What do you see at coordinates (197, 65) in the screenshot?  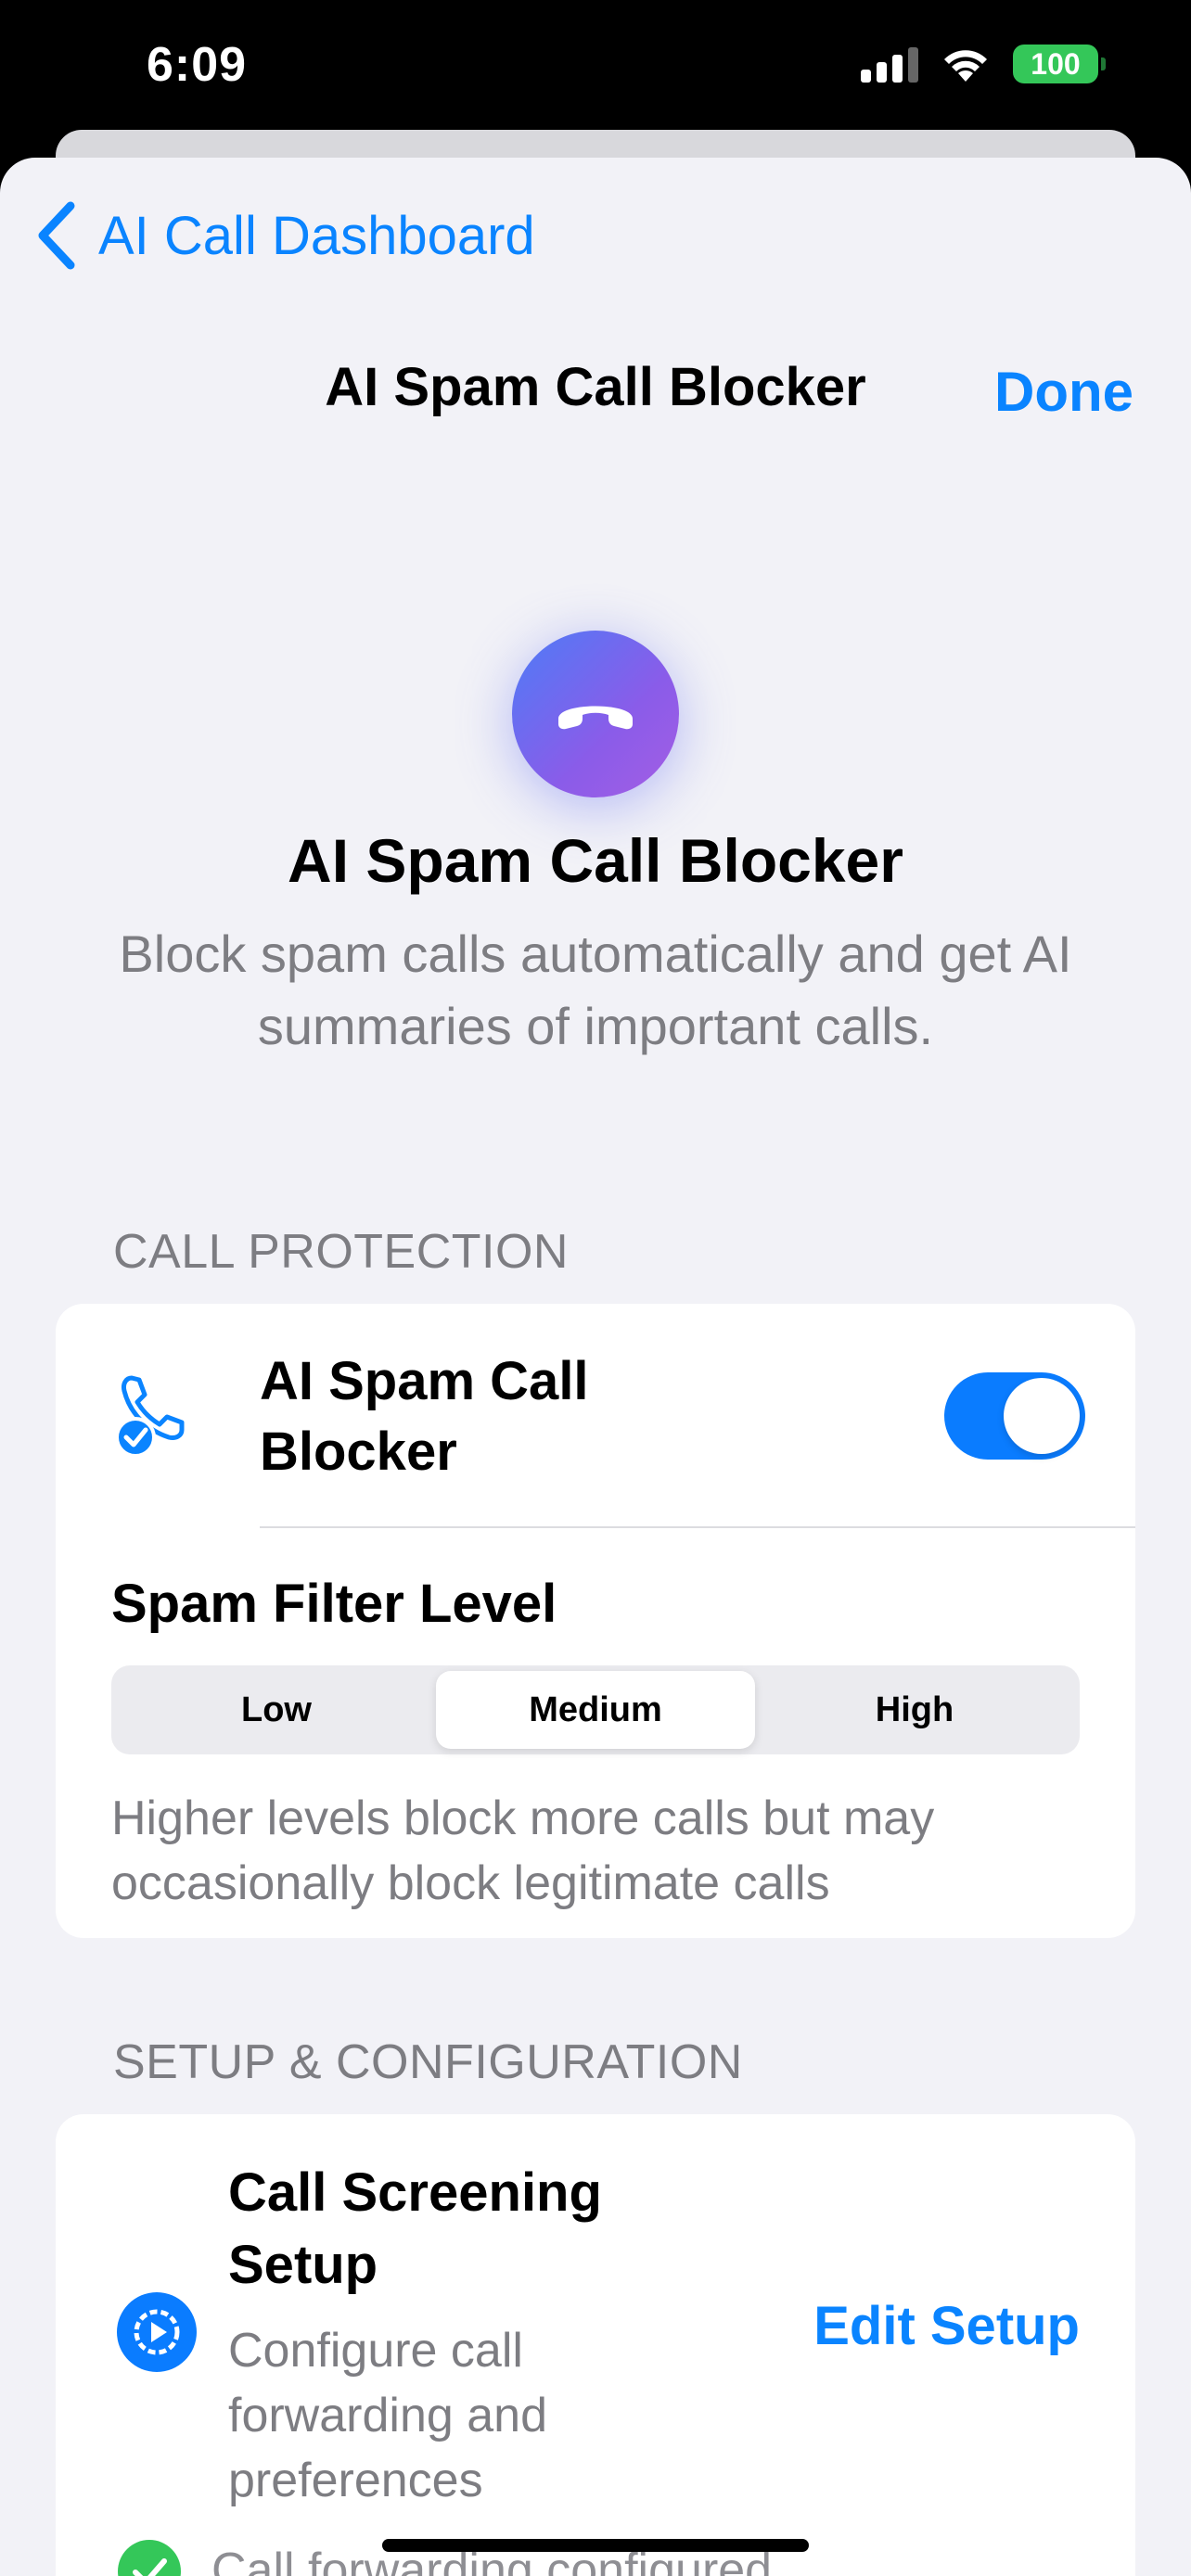 I see `status-time: 6:09` at bounding box center [197, 65].